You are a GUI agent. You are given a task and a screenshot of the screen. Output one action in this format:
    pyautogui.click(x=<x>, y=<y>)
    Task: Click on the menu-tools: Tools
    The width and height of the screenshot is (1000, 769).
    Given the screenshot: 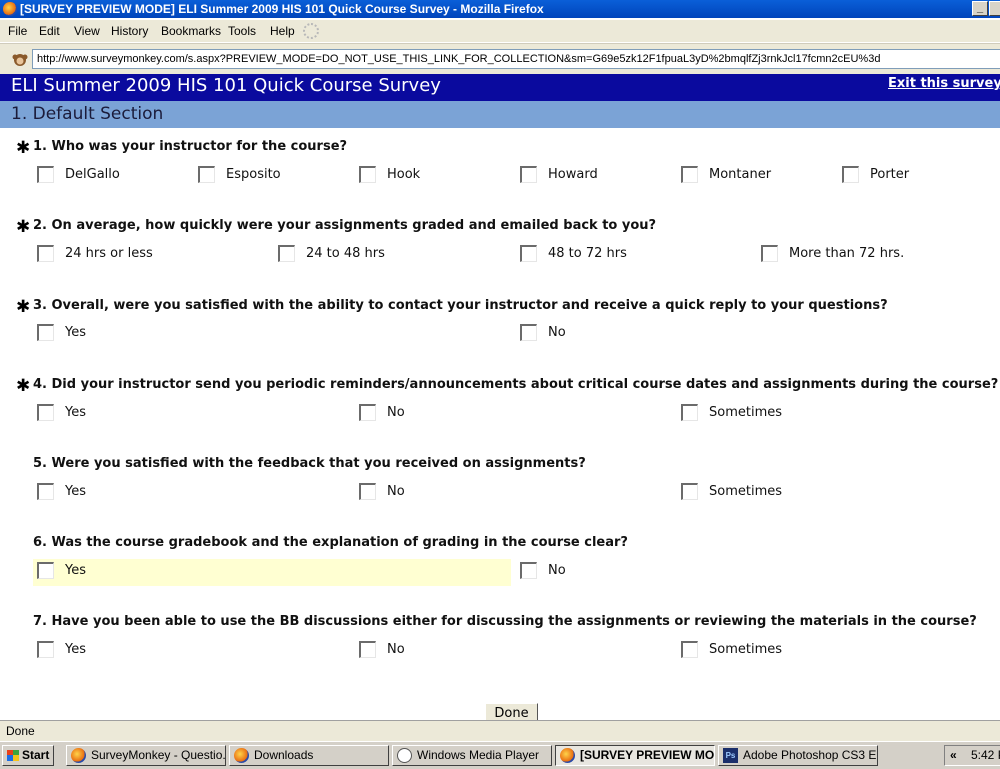 What is the action you would take?
    pyautogui.click(x=242, y=31)
    